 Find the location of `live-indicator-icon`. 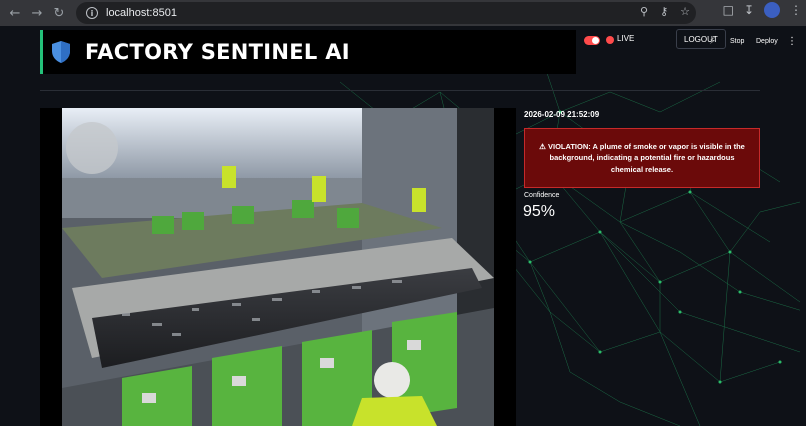

live-indicator-icon is located at coordinates (610, 40).